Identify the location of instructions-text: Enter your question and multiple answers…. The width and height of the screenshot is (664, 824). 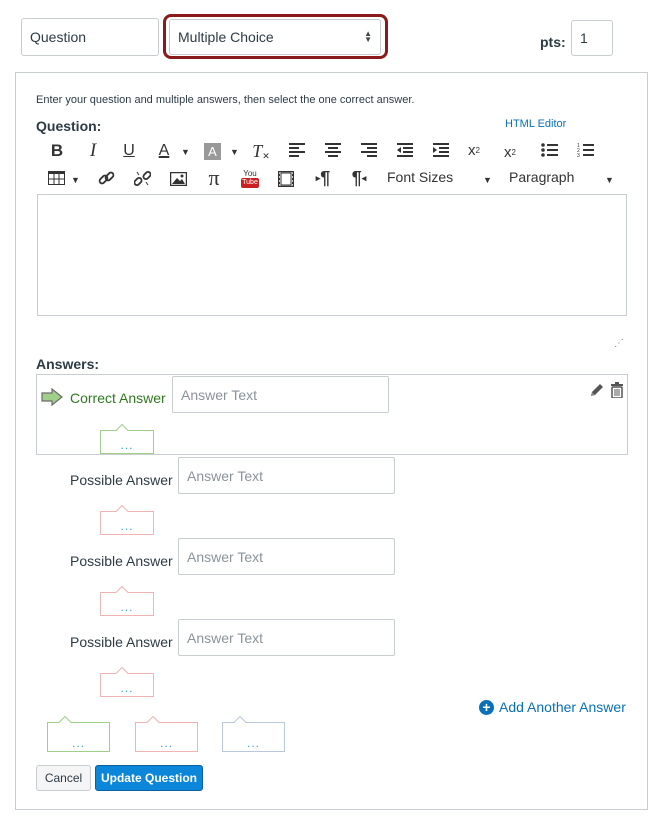
(225, 100).